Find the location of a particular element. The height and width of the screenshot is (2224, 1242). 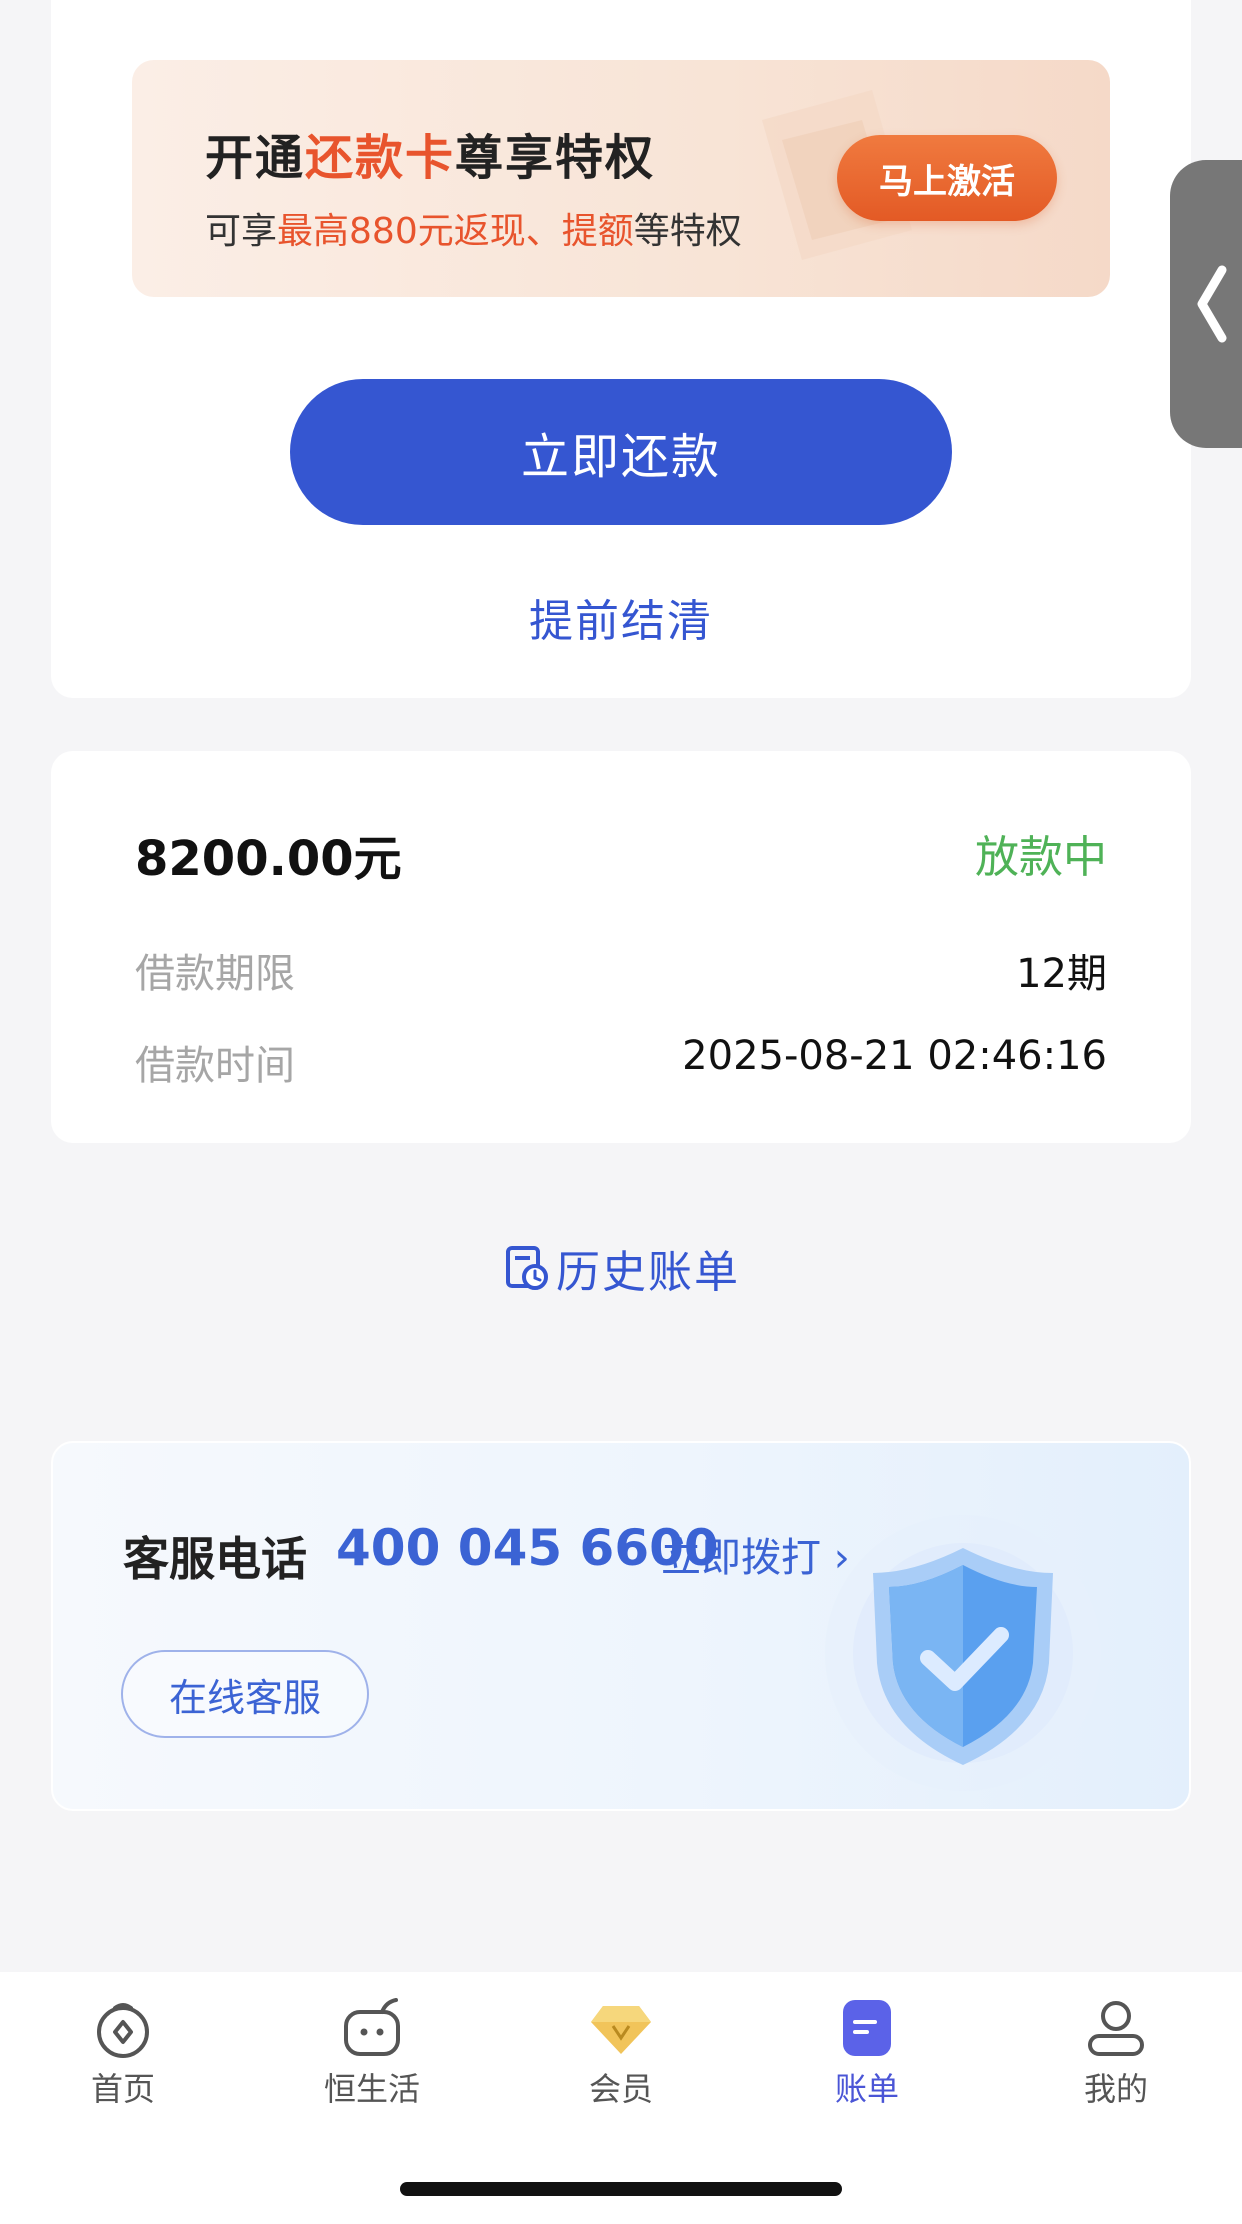

history-bill-link: 历史账单 is located at coordinates (621, 1268).